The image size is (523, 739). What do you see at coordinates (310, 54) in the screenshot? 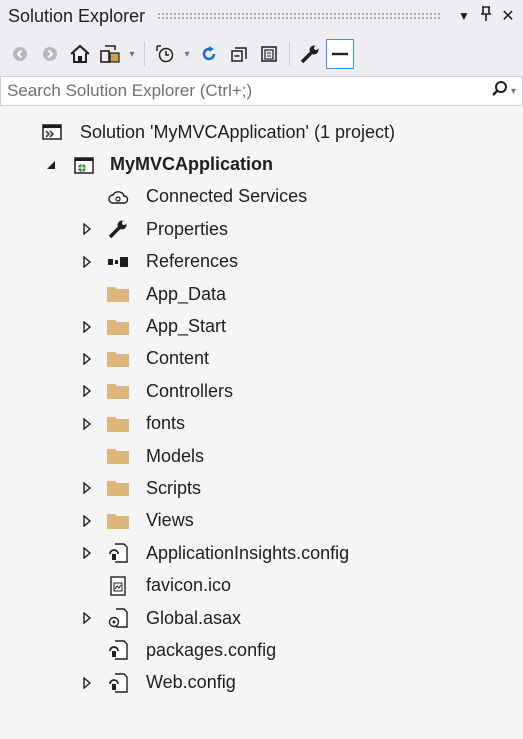
I see `properties-wrench-icon` at bounding box center [310, 54].